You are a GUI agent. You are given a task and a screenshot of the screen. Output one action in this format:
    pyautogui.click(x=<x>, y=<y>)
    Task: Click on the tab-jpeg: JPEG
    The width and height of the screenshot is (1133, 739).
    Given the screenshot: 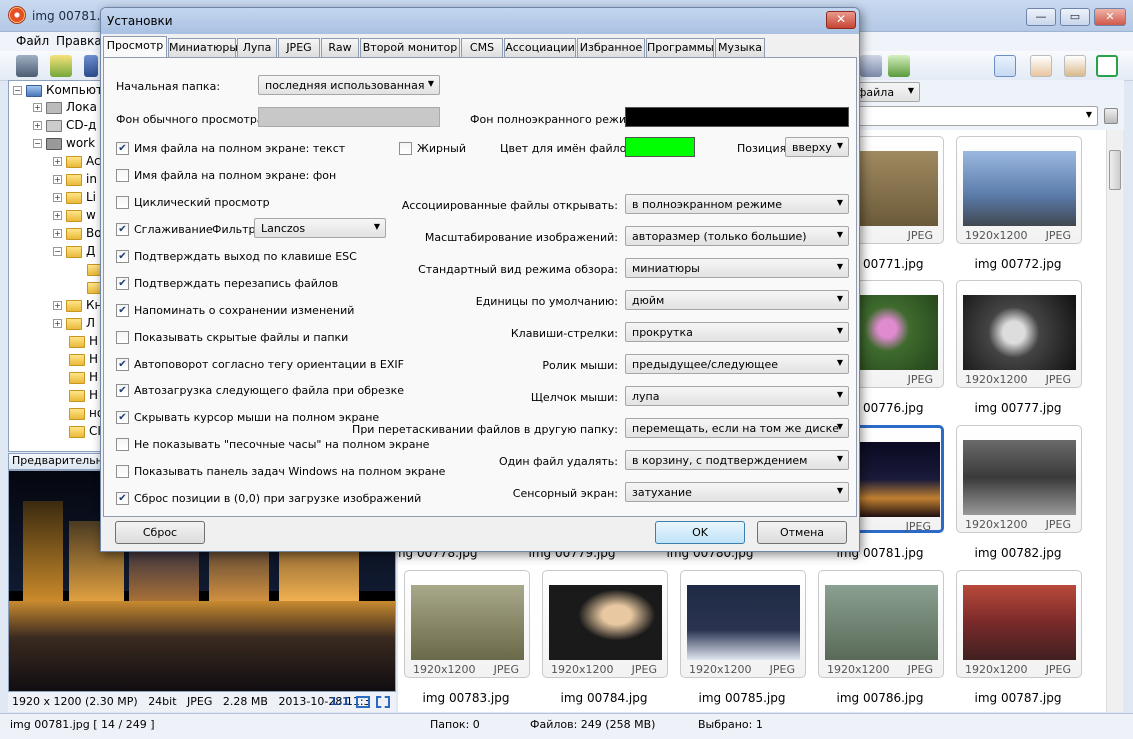 What is the action you would take?
    pyautogui.click(x=299, y=47)
    